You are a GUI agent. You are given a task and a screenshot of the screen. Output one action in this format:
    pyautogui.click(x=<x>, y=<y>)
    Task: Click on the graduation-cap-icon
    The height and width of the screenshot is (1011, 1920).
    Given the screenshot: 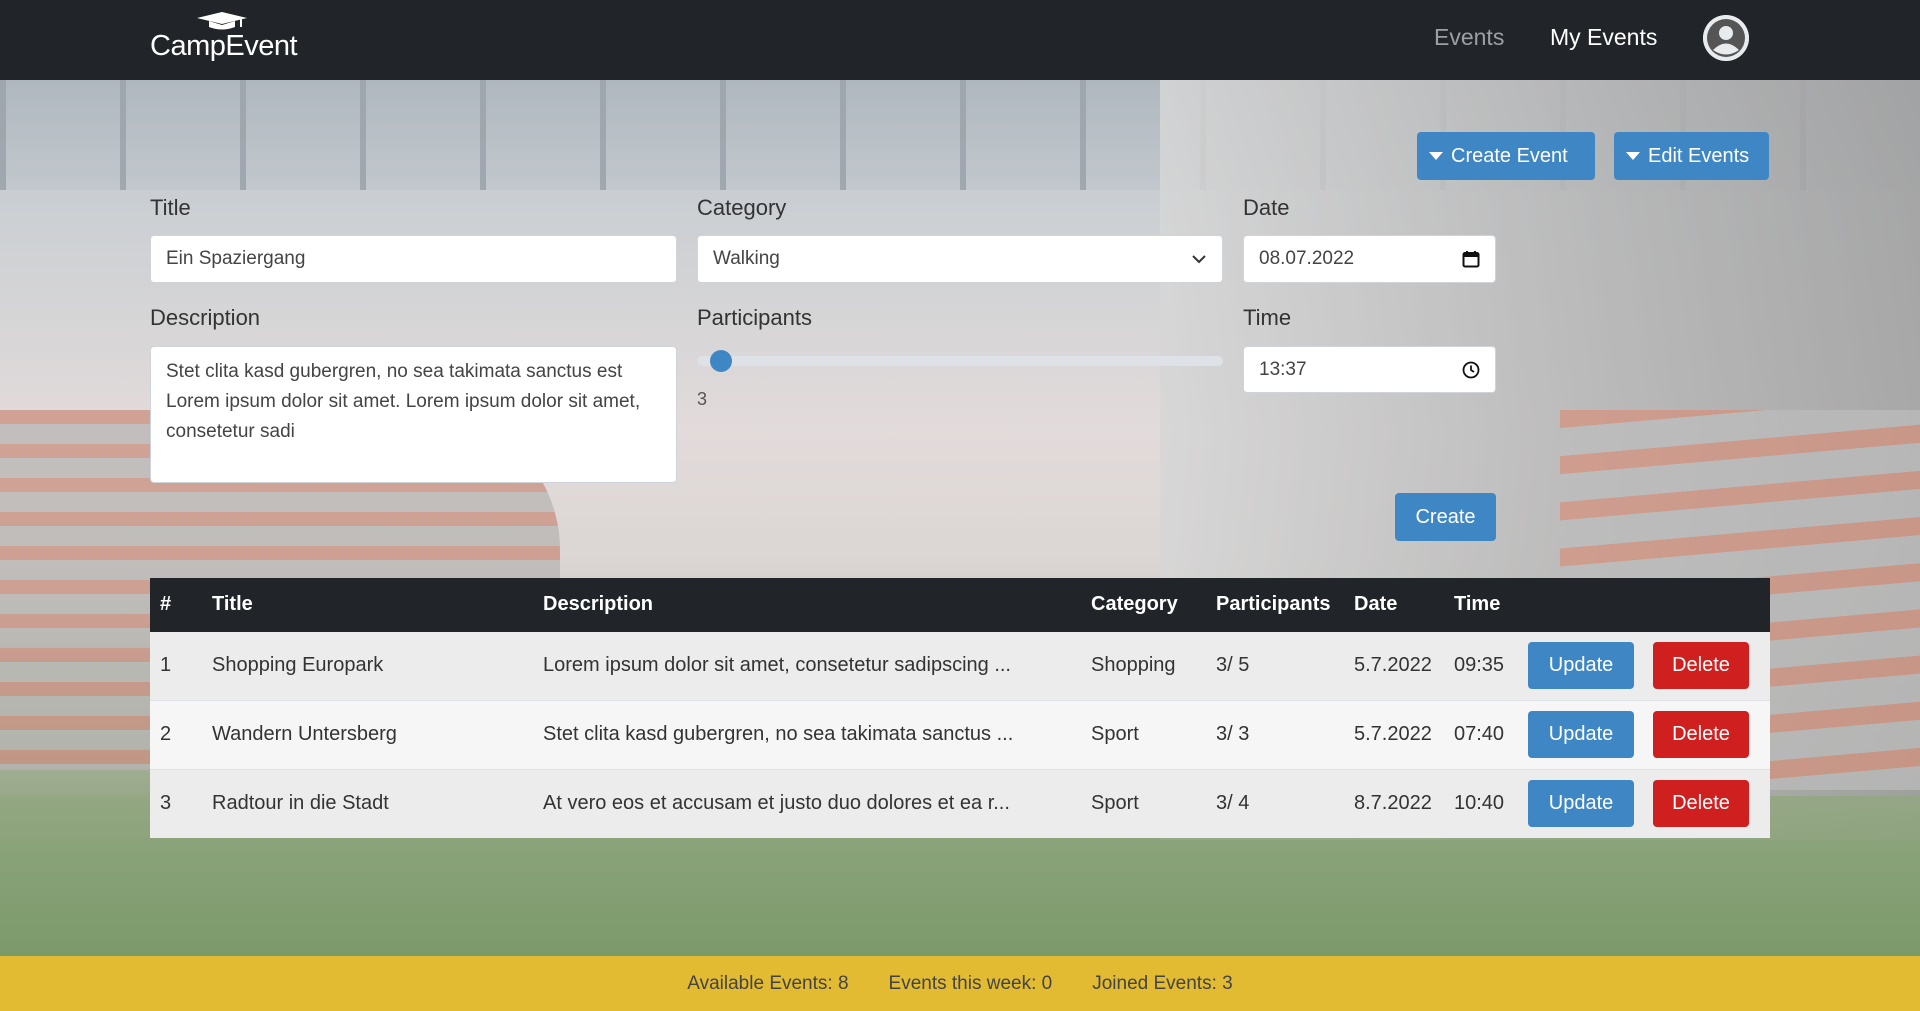 What is the action you would take?
    pyautogui.click(x=222, y=21)
    